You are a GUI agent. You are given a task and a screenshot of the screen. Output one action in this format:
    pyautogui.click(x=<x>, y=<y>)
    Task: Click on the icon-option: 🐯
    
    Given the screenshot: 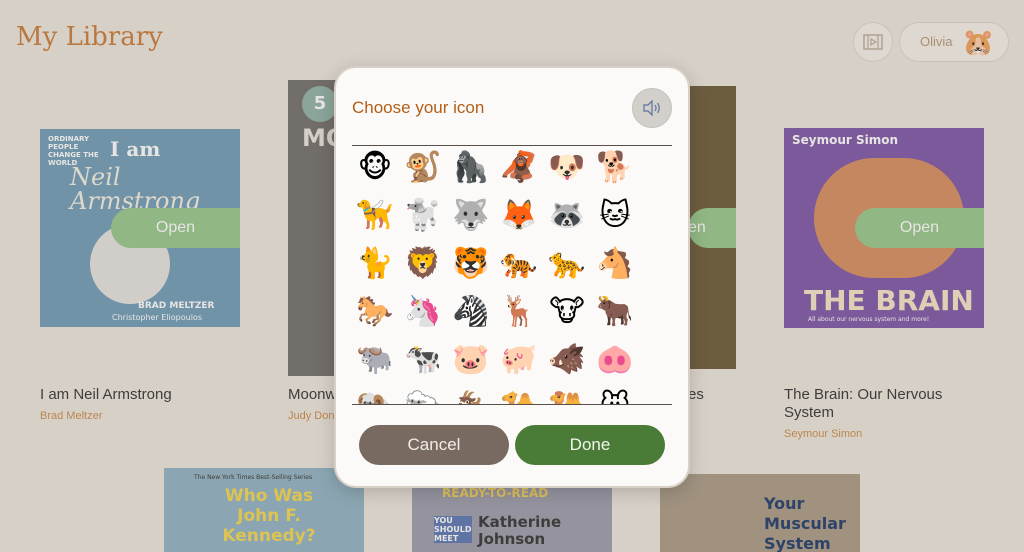 What is the action you would take?
    pyautogui.click(x=471, y=264)
    